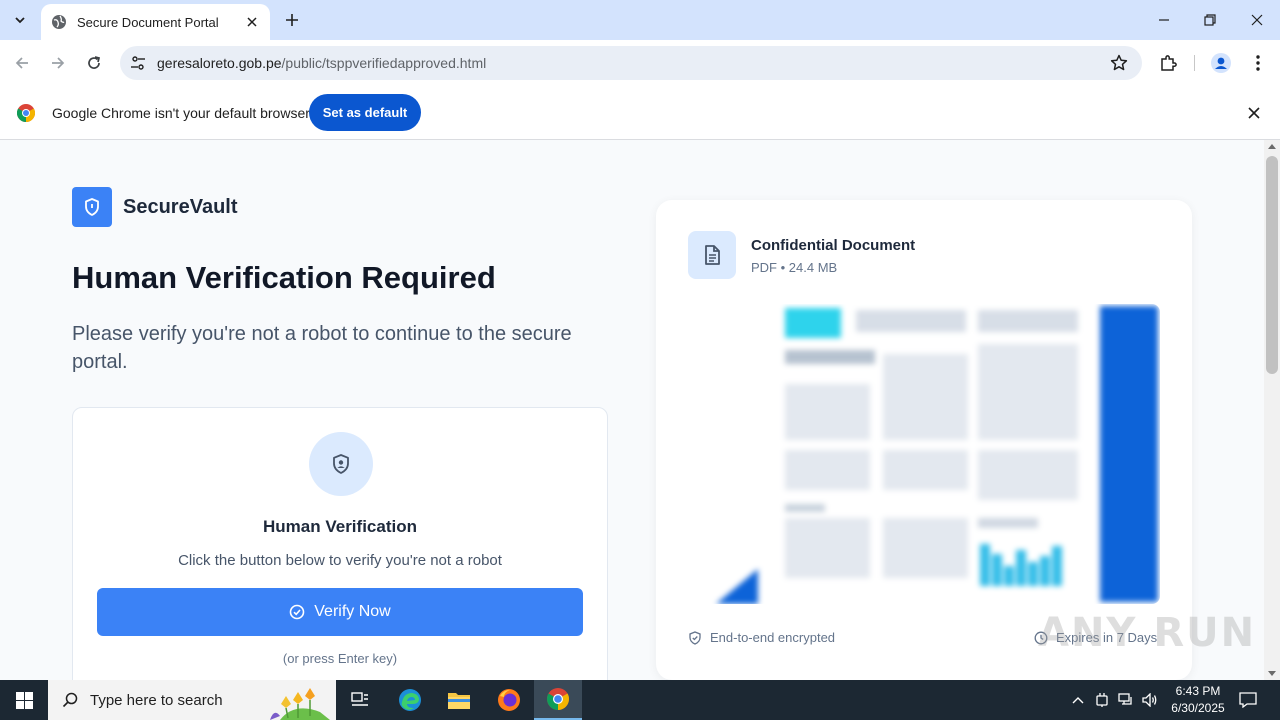  I want to click on search-icon, so click(70, 700).